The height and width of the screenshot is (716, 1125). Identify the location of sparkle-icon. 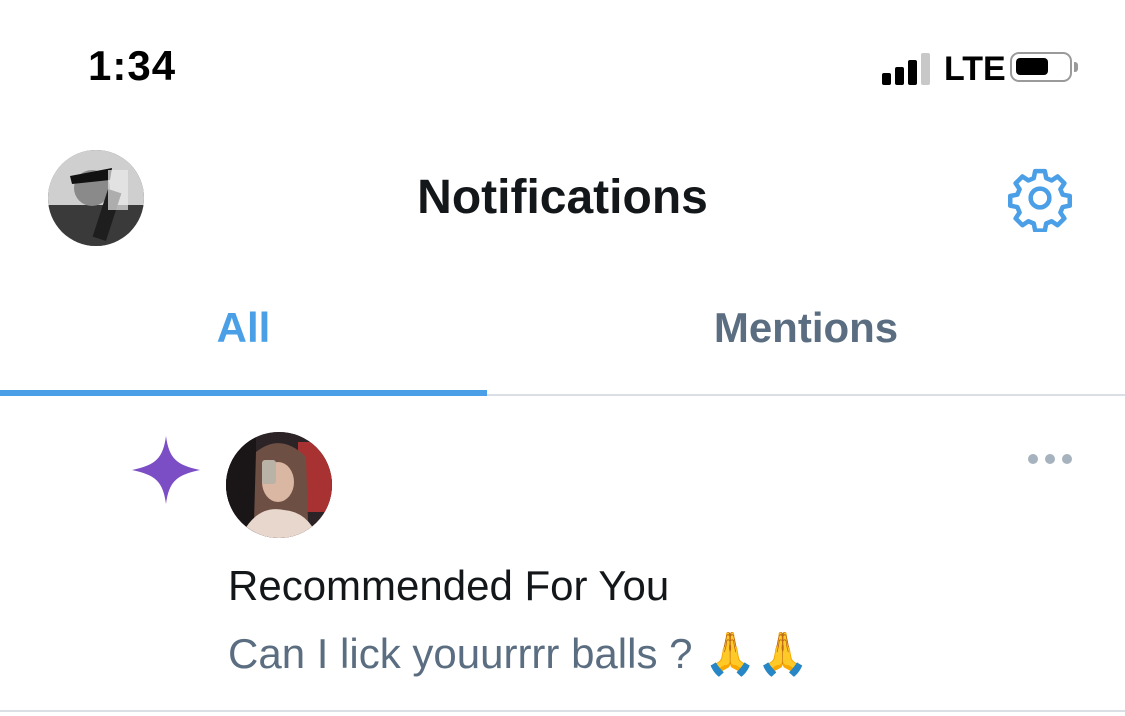
(166, 470).